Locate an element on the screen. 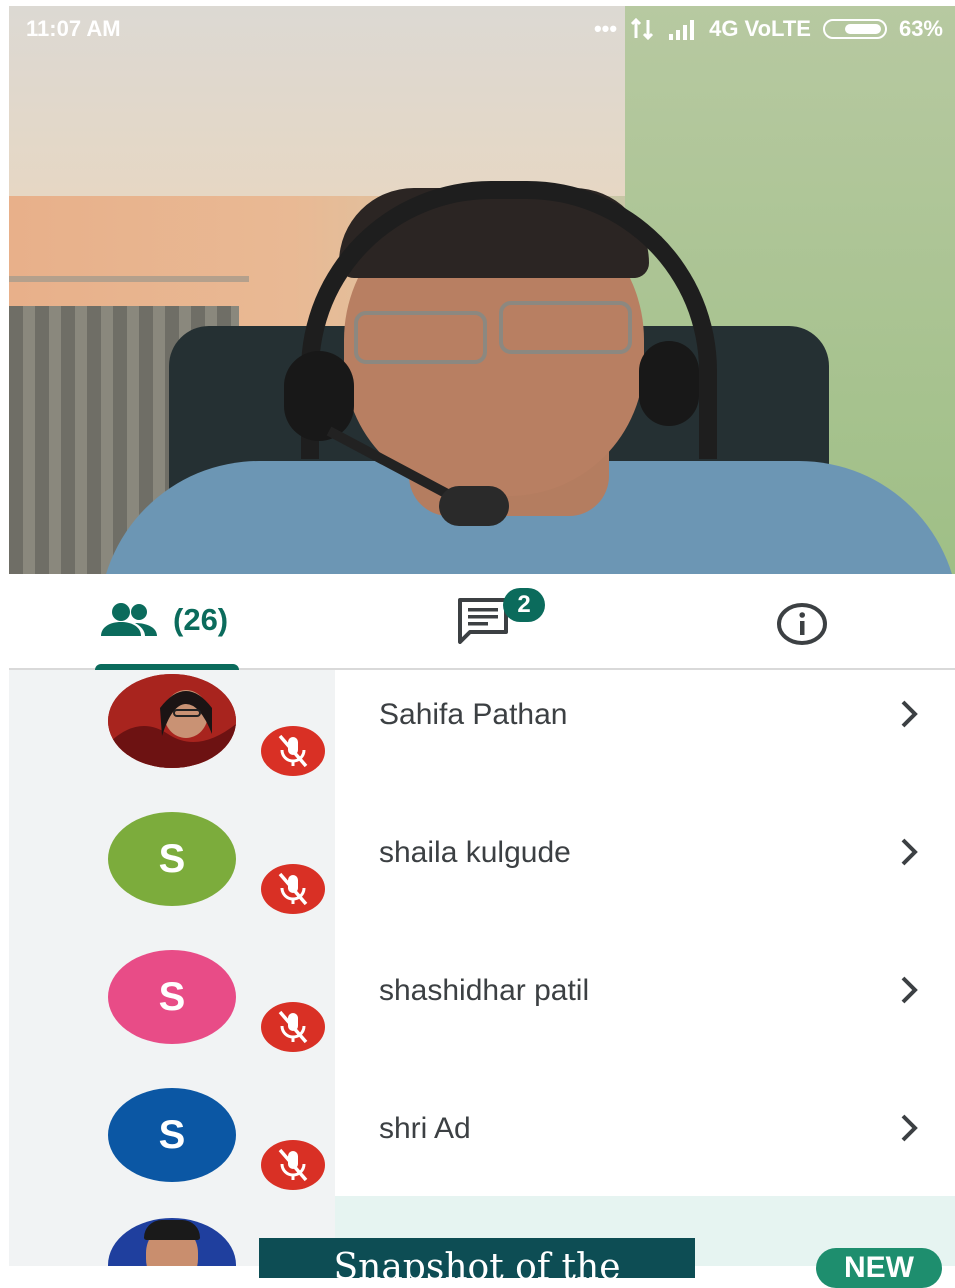  info-icon is located at coordinates (802, 624).